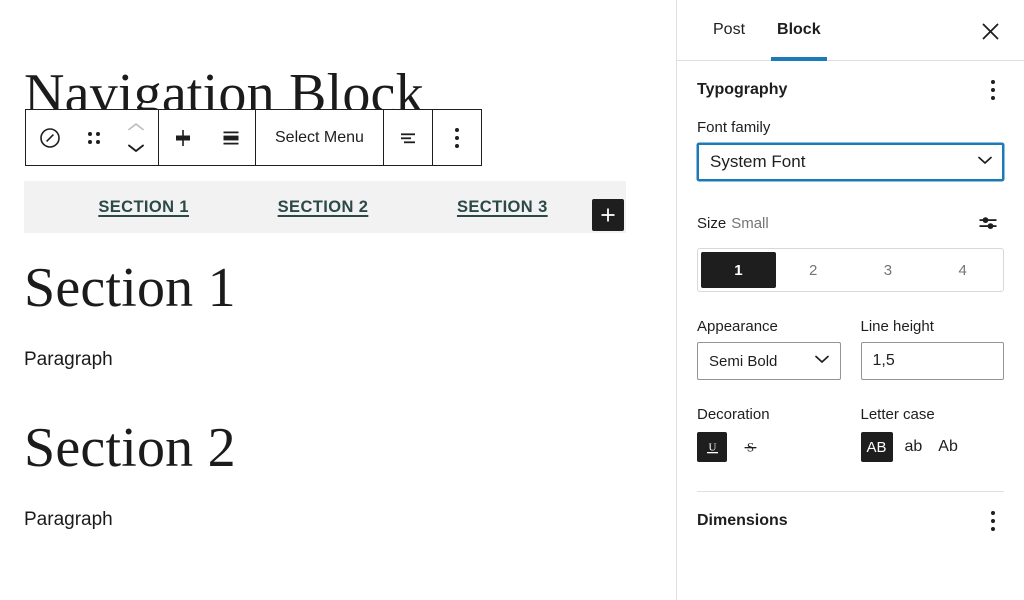 This screenshot has width=1024, height=600. Describe the element at coordinates (136, 127) in the screenshot. I see `move-up-chevron-icon-button` at that location.